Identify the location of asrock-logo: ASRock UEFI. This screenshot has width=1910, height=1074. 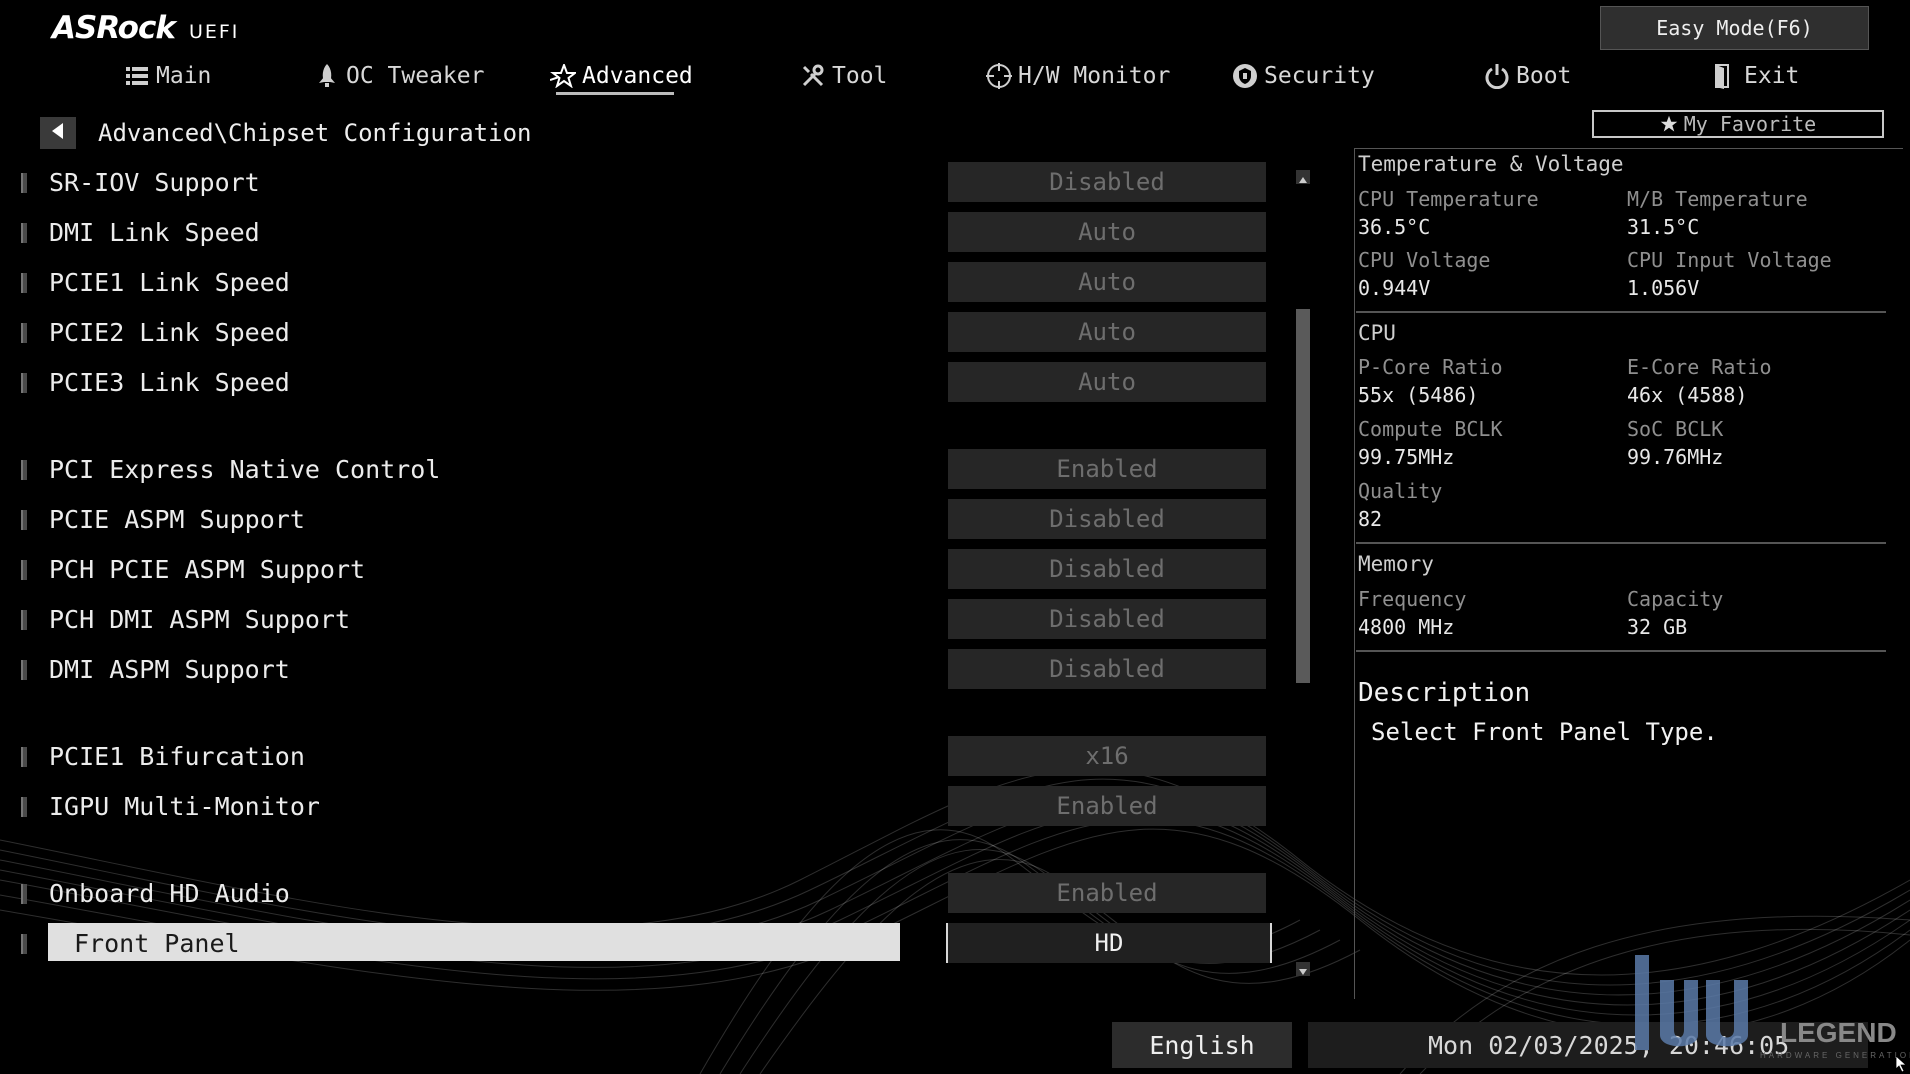
(145, 28).